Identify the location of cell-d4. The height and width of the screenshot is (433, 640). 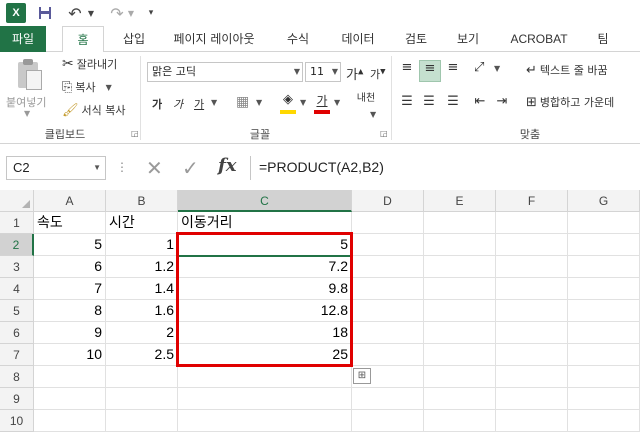
(388, 289).